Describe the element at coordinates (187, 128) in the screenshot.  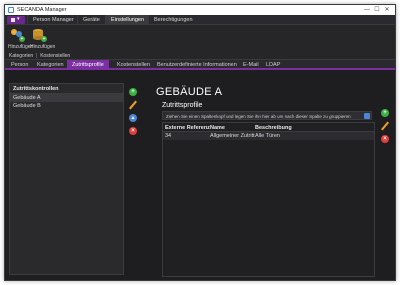
I see `column-header-externe-referenz: Externe Referenz` at that location.